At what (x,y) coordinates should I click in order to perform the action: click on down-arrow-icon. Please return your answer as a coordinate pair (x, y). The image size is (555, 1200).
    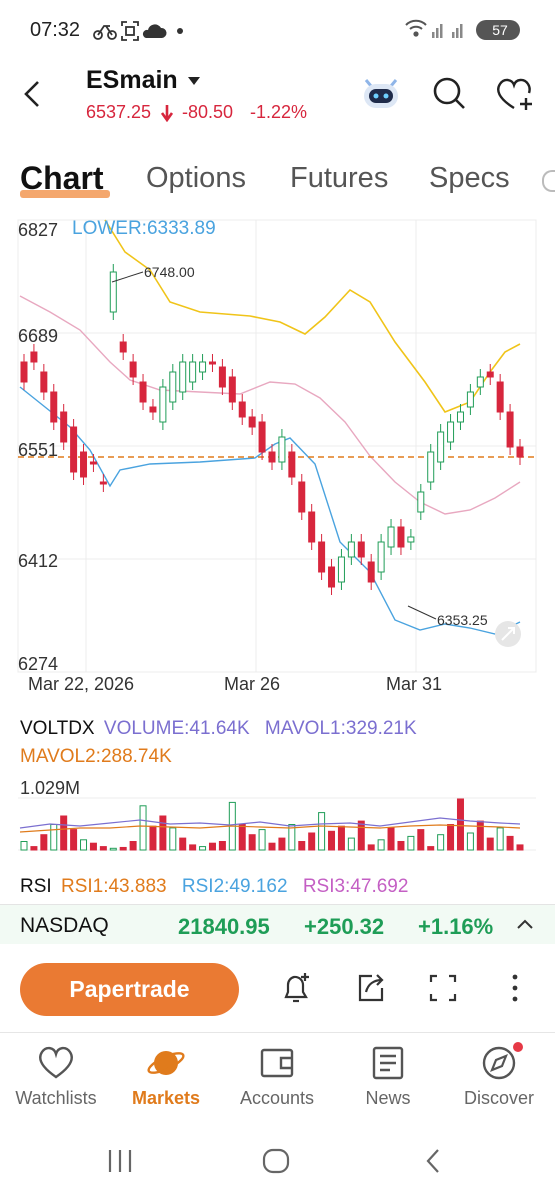
    Looking at the image, I should click on (167, 113).